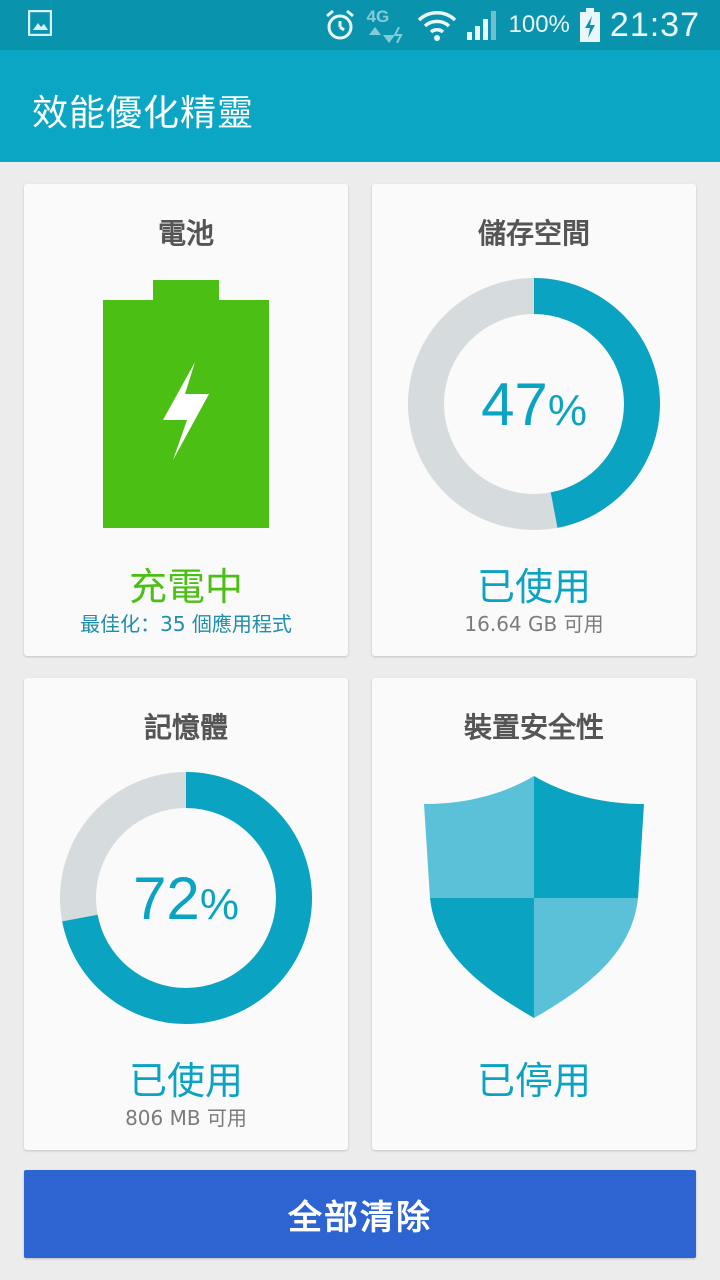 Image resolution: width=720 pixels, height=1280 pixels. What do you see at coordinates (185, 727) in the screenshot?
I see `memory-card-title: 記憶體` at bounding box center [185, 727].